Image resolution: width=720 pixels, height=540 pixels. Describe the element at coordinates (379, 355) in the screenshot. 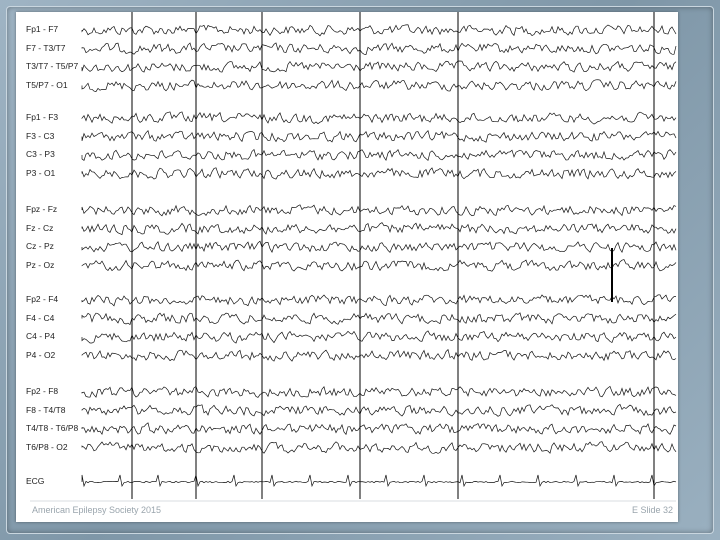

I see `eeg-trace-p4-o2` at that location.